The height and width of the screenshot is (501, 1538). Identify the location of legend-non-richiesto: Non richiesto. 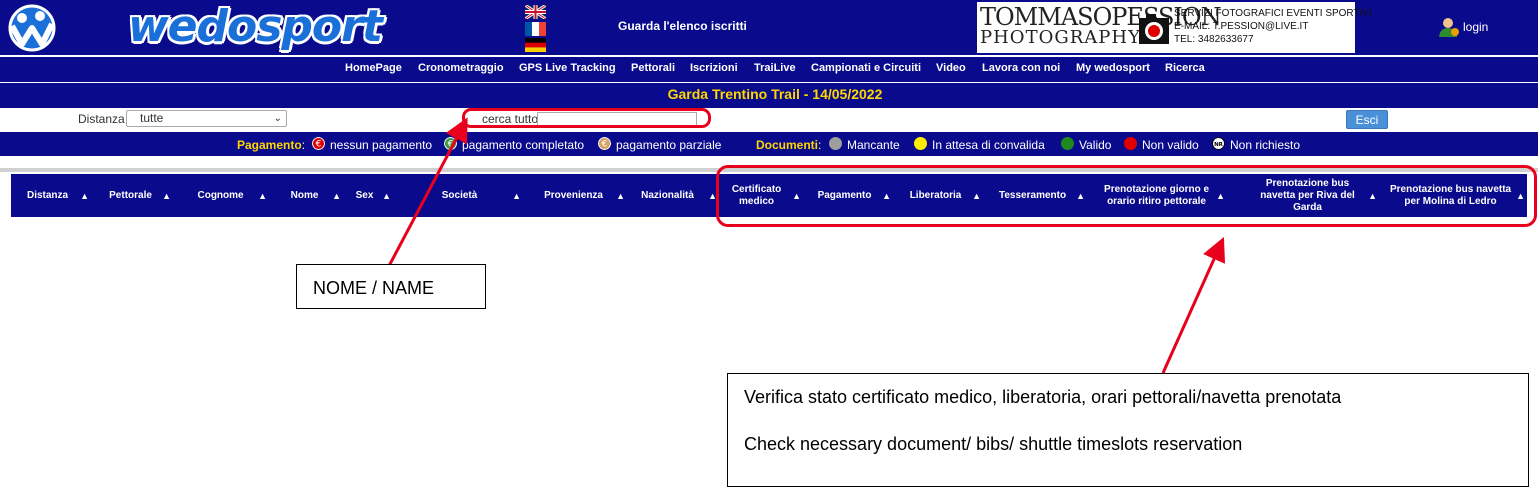
(1265, 145).